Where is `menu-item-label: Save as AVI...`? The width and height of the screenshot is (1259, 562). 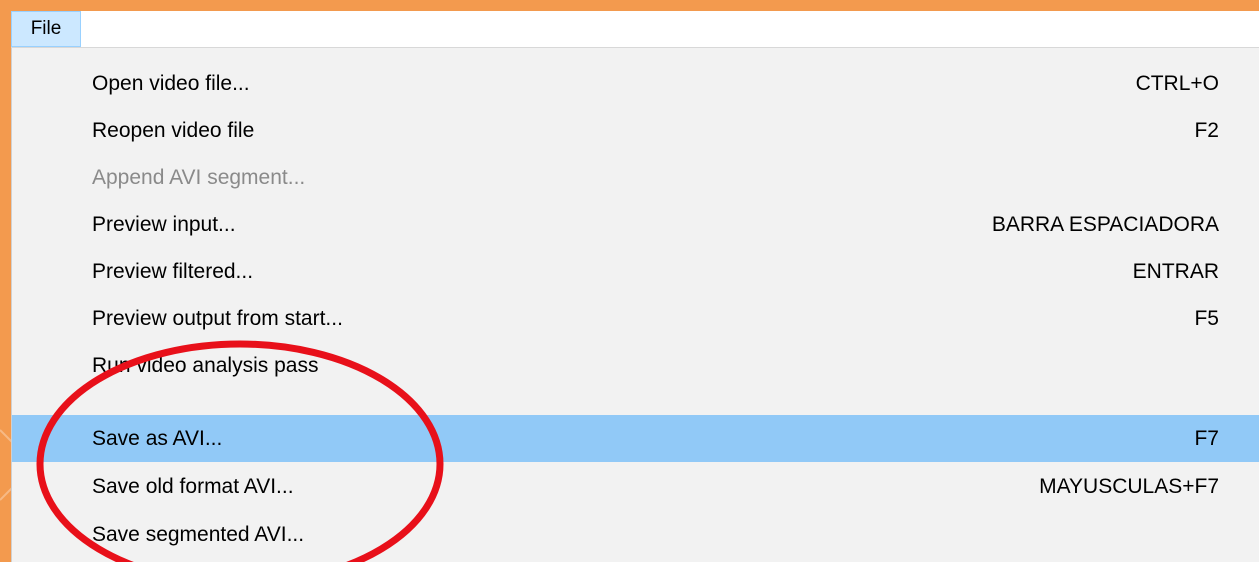
menu-item-label: Save as AVI... is located at coordinates (157, 438).